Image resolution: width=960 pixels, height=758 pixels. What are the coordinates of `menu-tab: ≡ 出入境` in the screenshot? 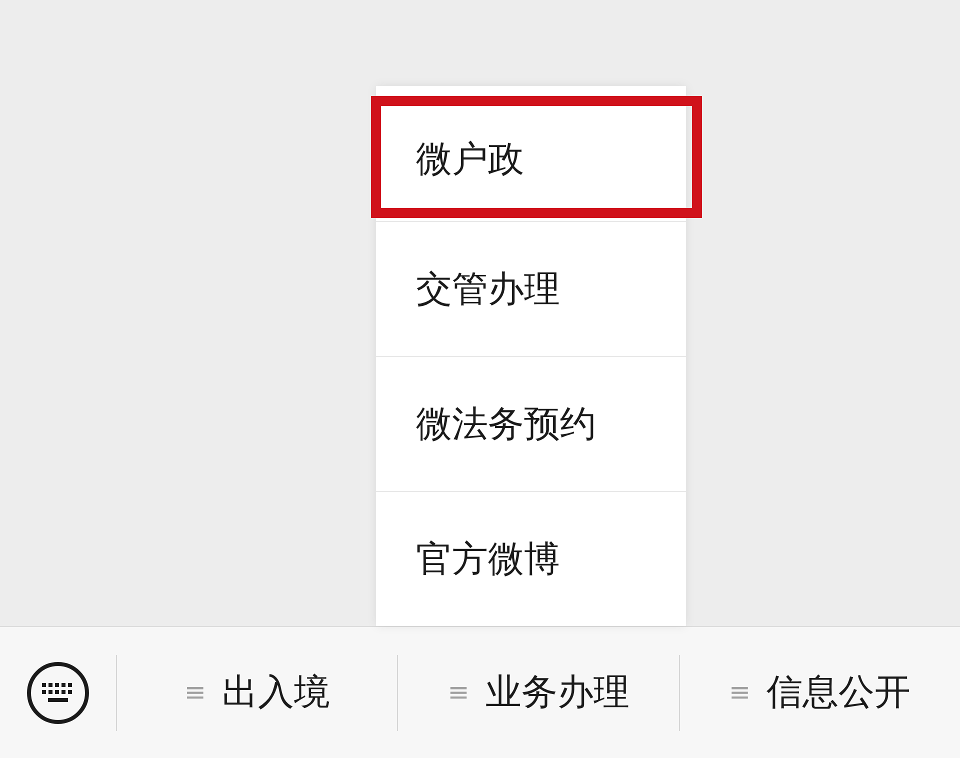 It's located at (257, 692).